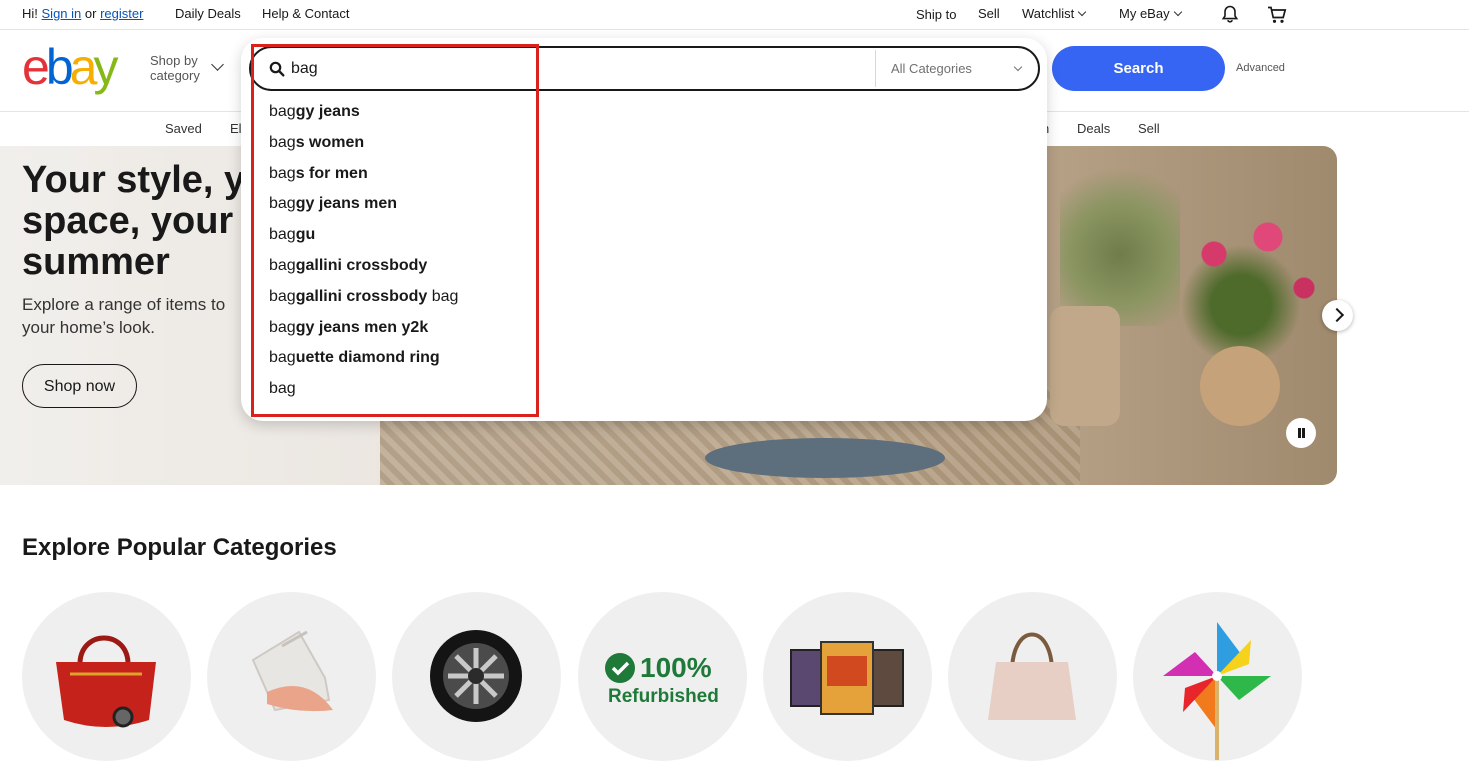  What do you see at coordinates (62, 13) in the screenshot?
I see `sign-in-link: Sign in` at bounding box center [62, 13].